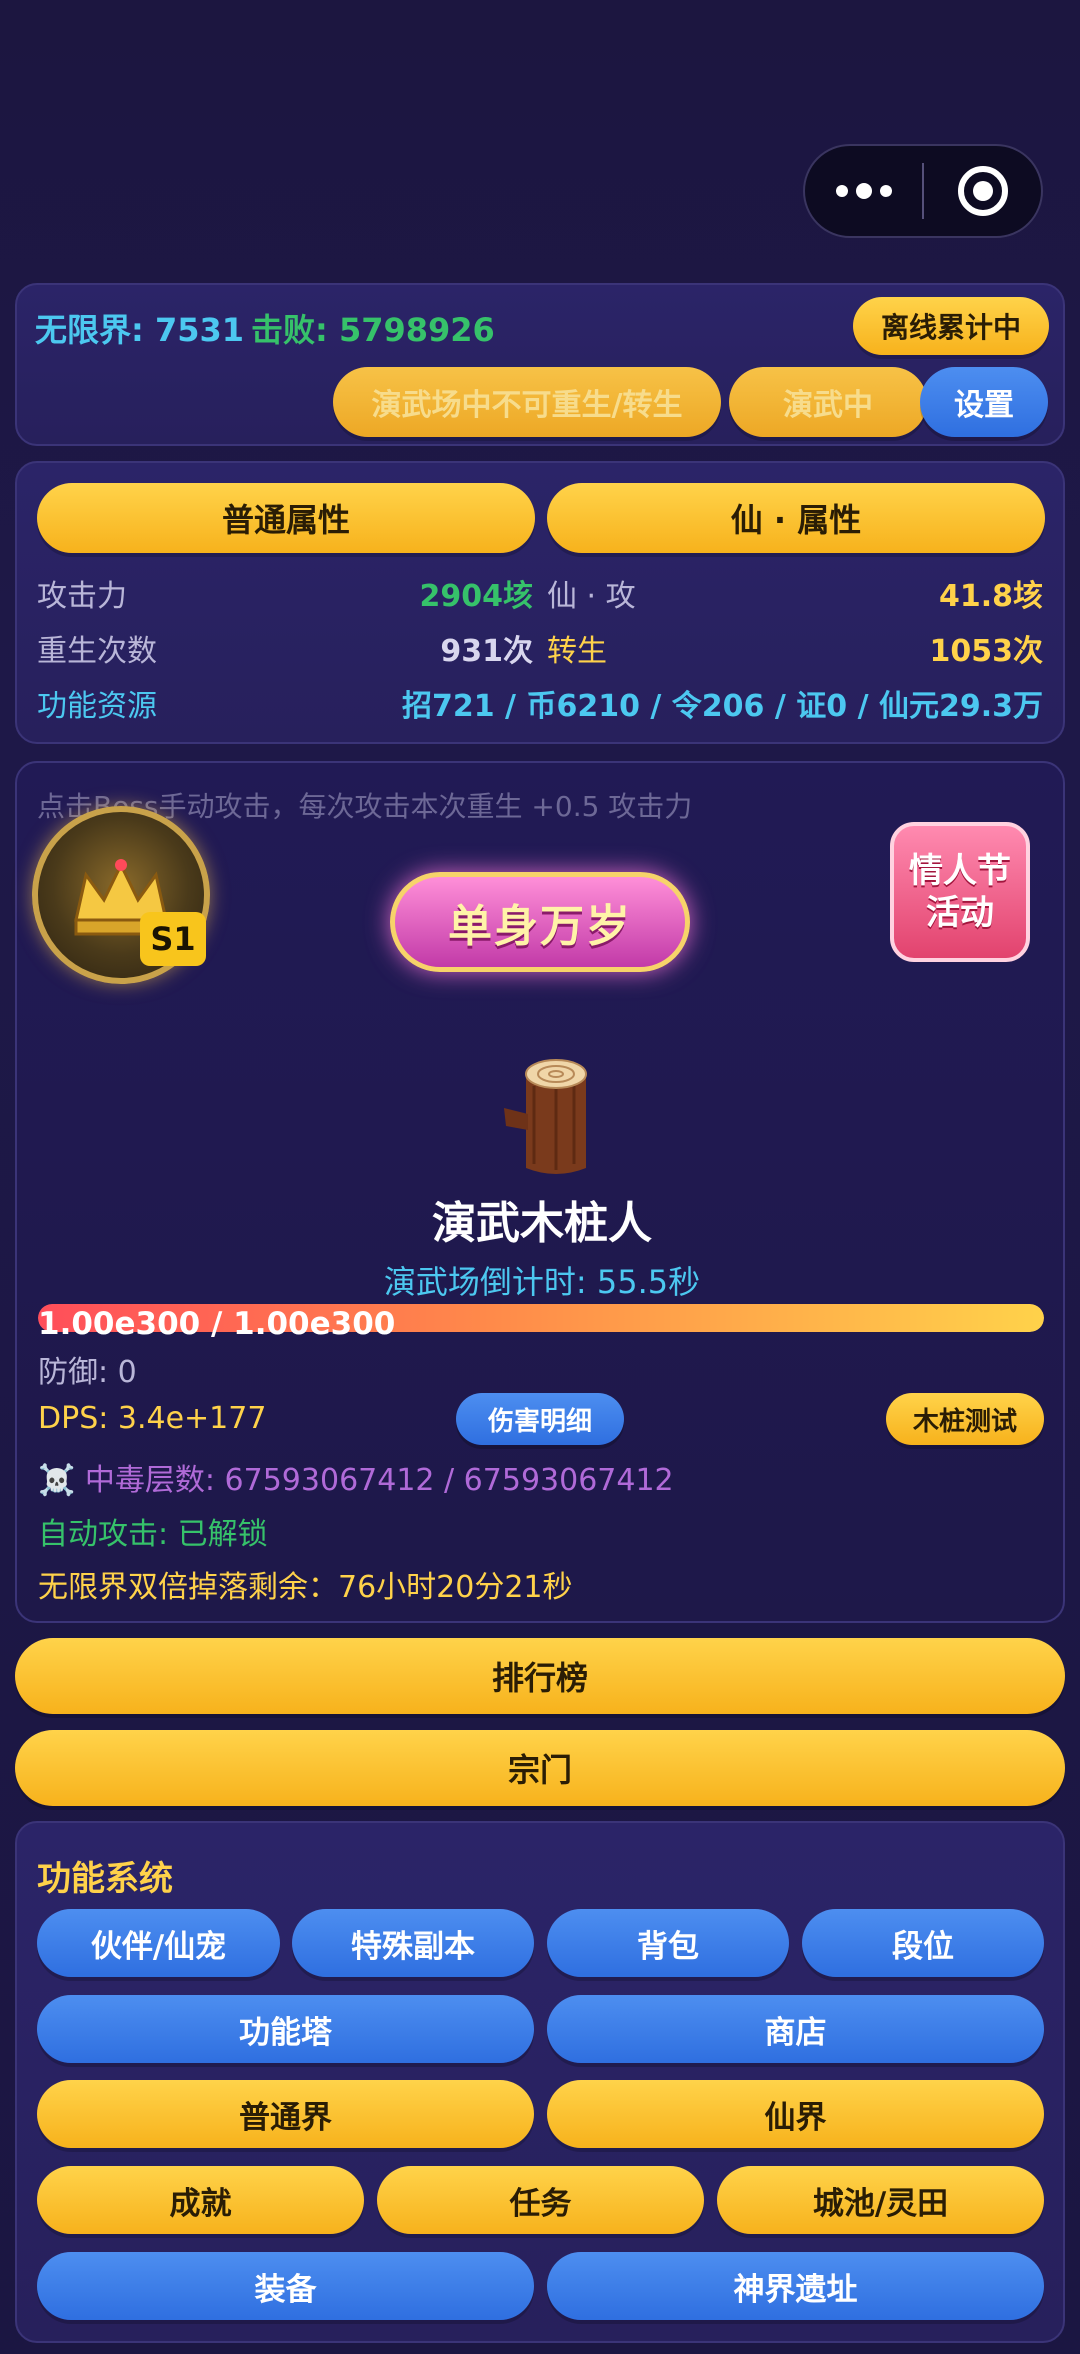  I want to click on training-button: 演武中, so click(828, 402).